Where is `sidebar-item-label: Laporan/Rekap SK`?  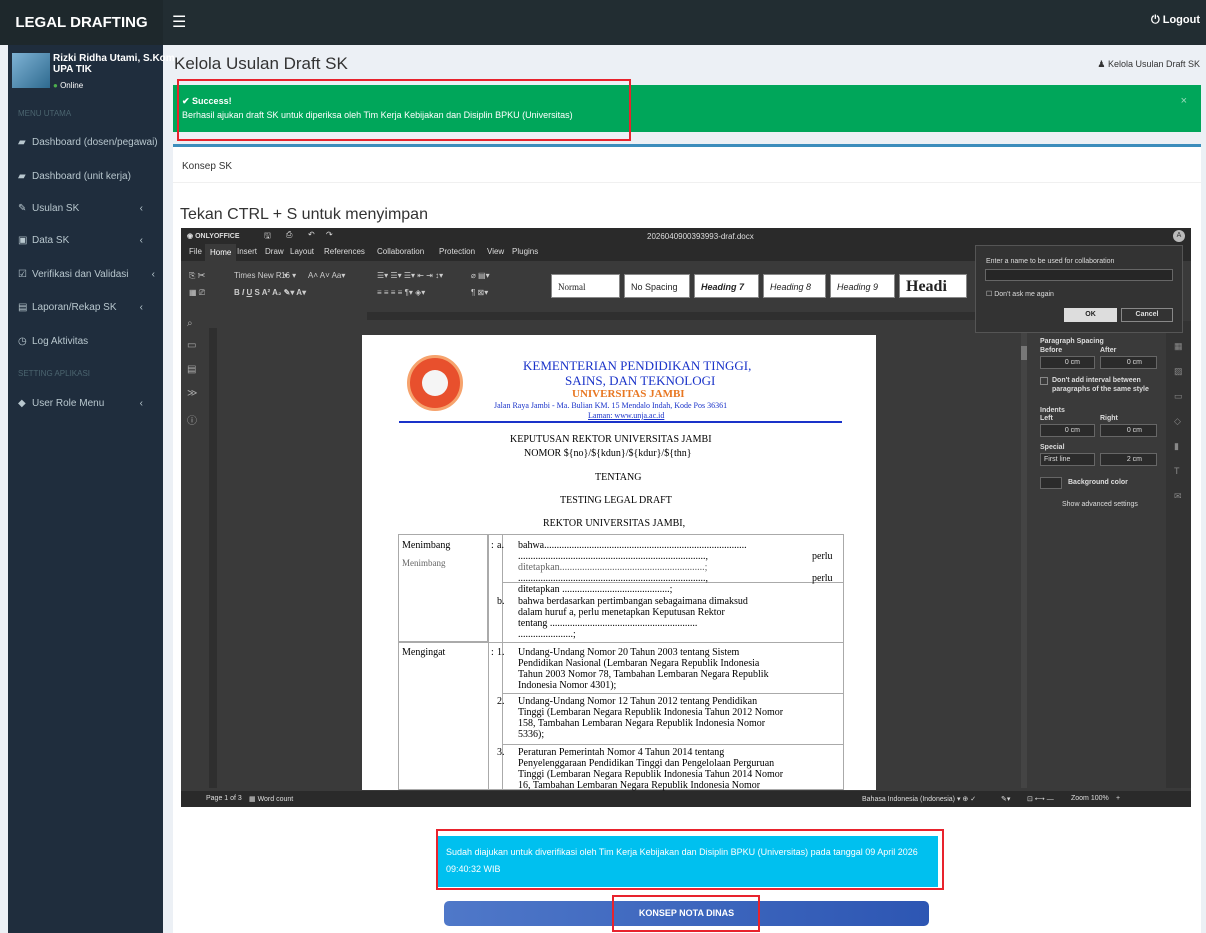
sidebar-item-label: Laporan/Rekap SK is located at coordinates (74, 307).